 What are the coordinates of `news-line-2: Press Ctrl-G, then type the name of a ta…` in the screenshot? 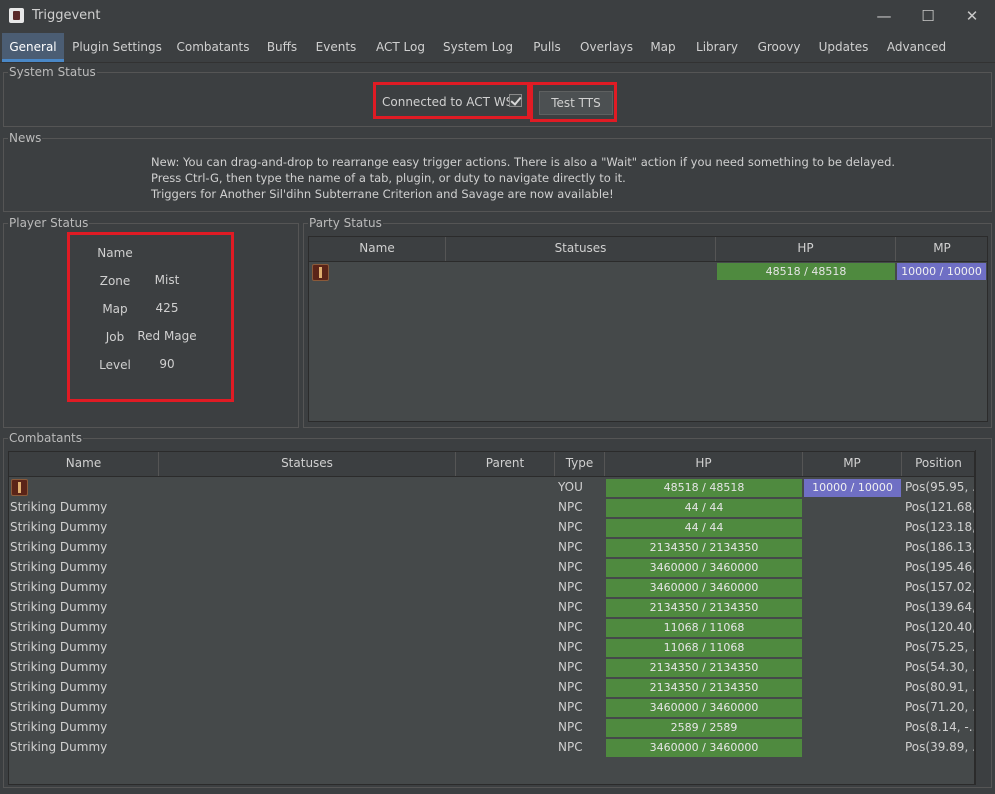 It's located at (388, 178).